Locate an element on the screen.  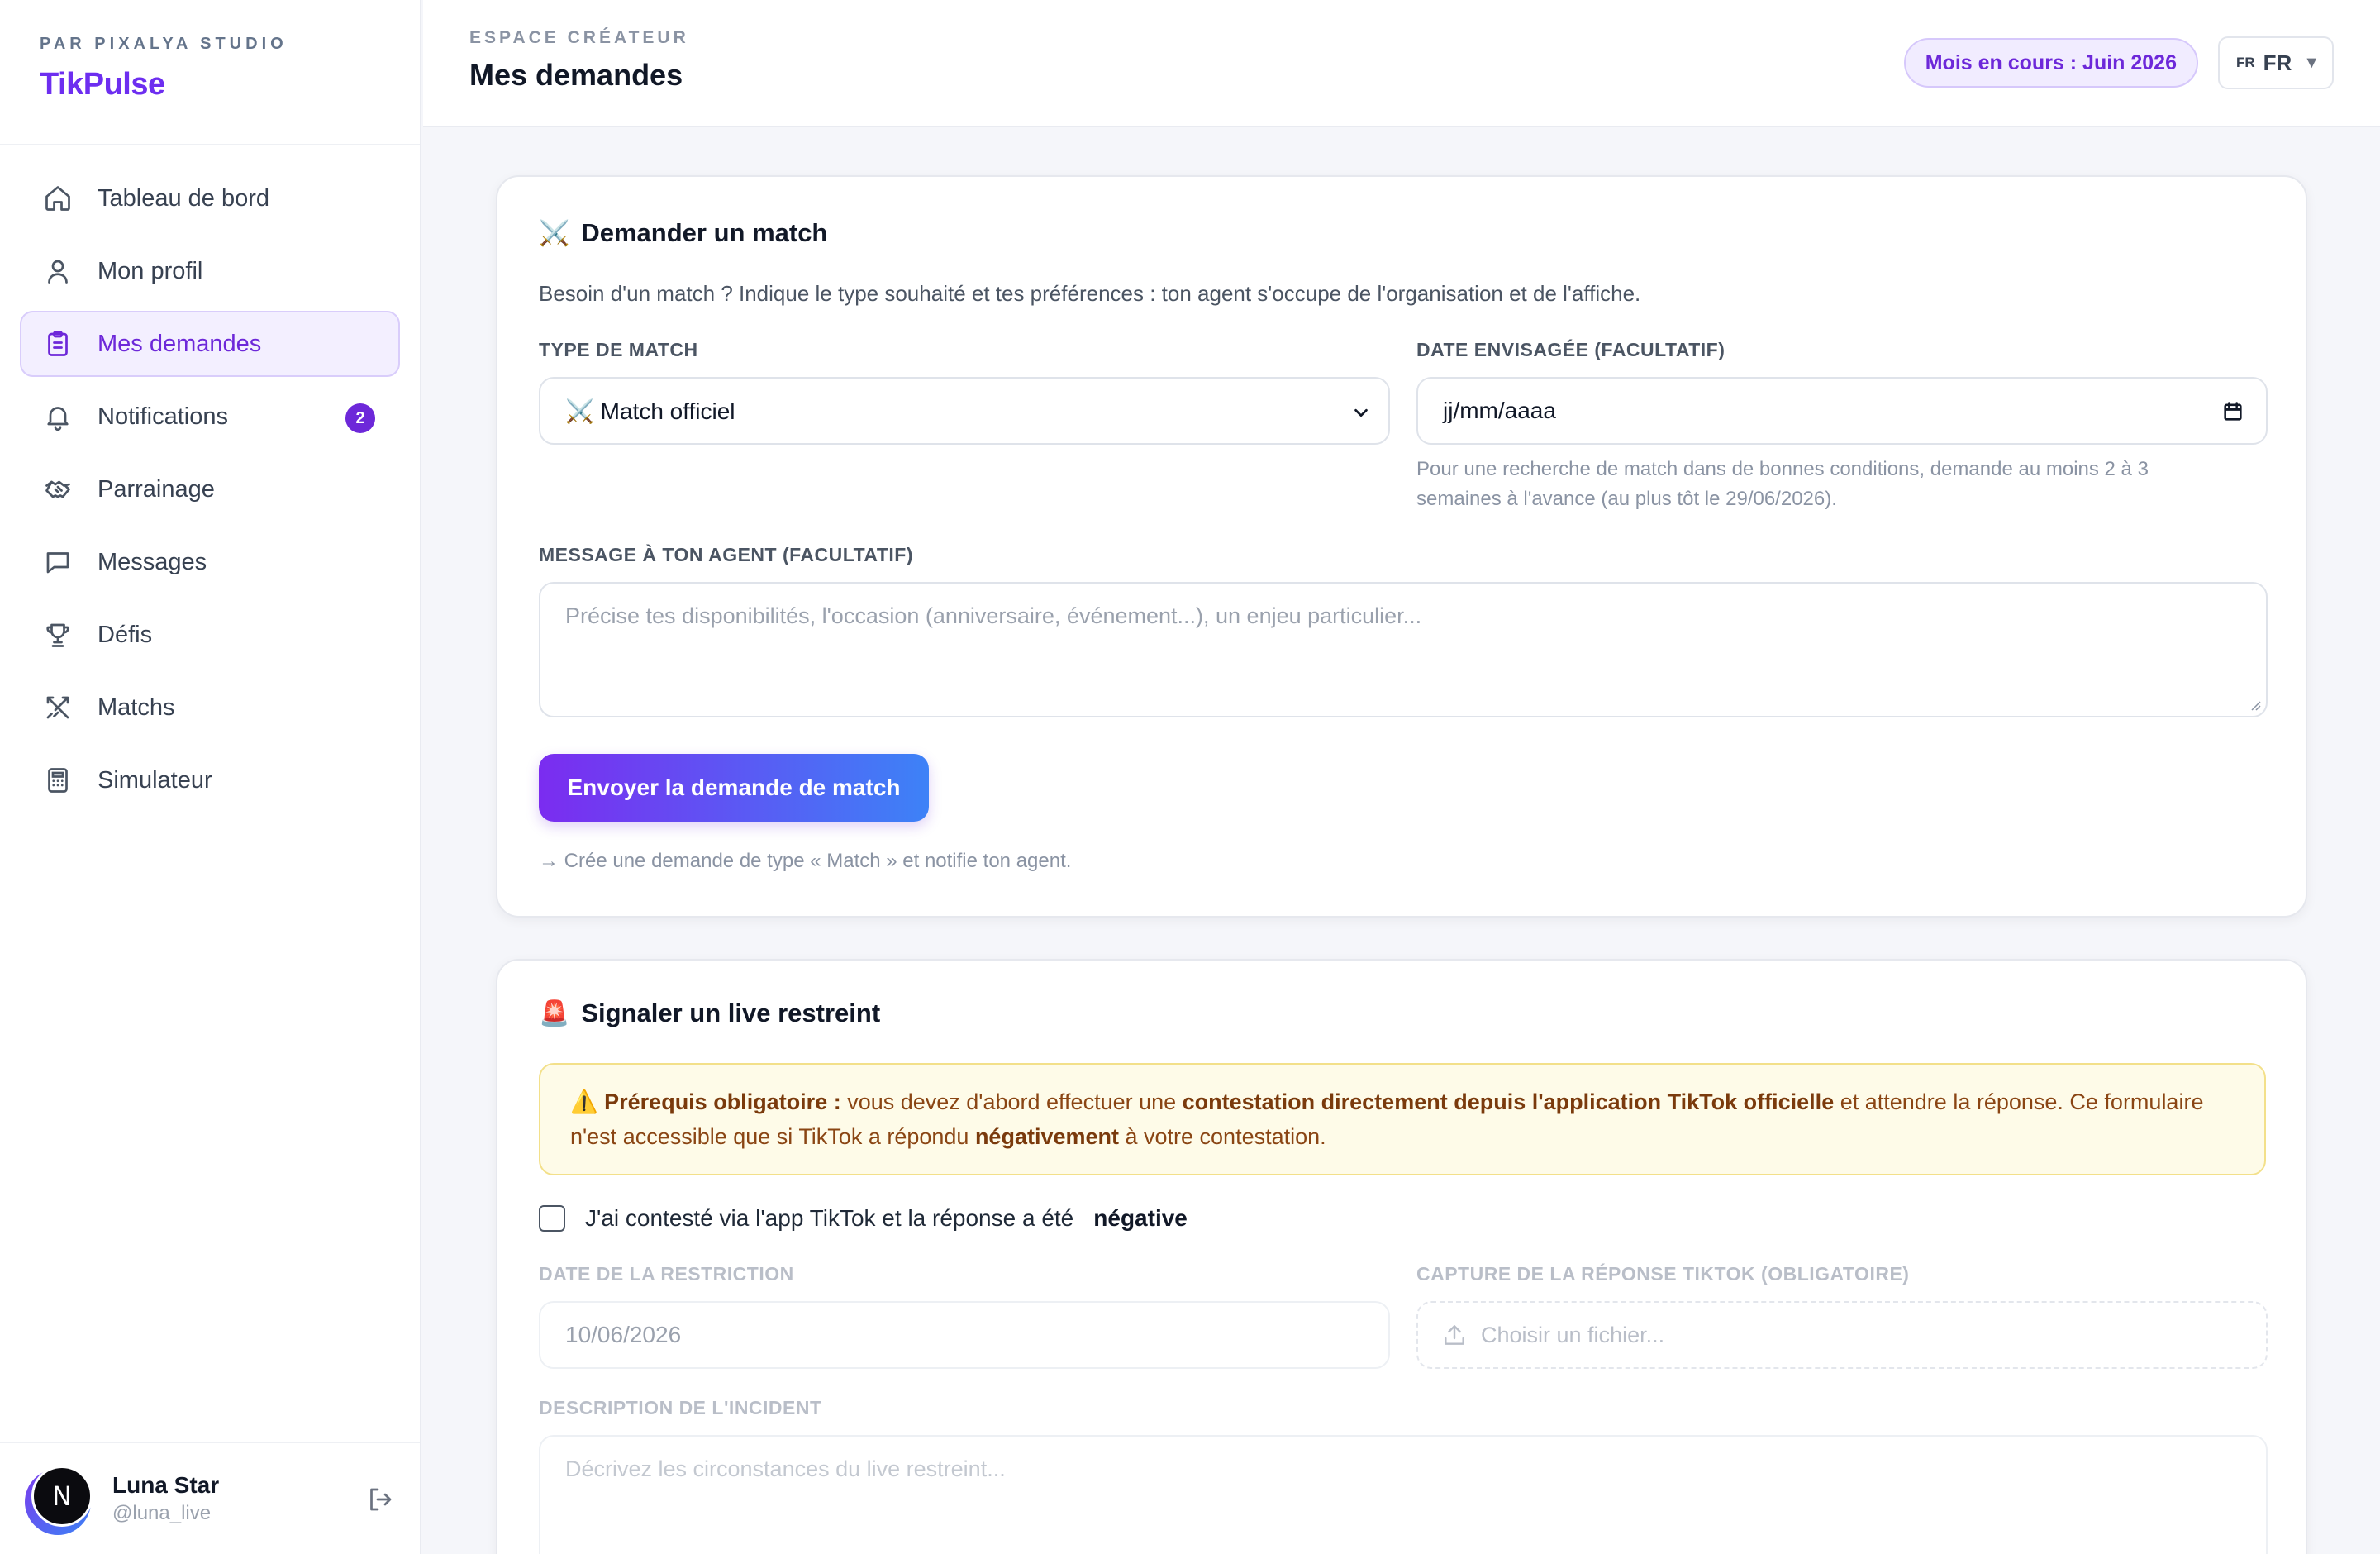
message-icon is located at coordinates (58, 562).